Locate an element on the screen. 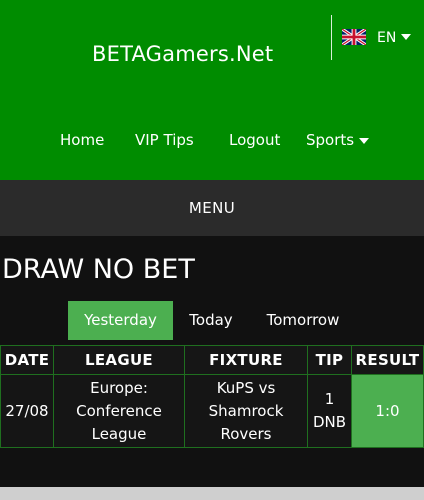 Image resolution: width=424 pixels, height=500 pixels. nav-sports-dropdown: Sports is located at coordinates (338, 140).